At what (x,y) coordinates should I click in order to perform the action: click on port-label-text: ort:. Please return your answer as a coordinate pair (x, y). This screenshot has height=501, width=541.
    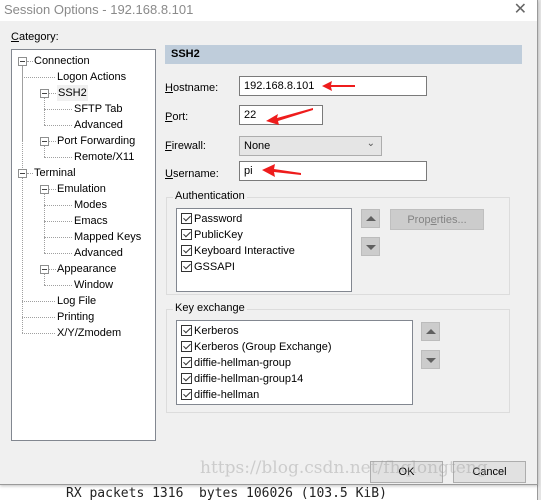
    Looking at the image, I should click on (180, 117).